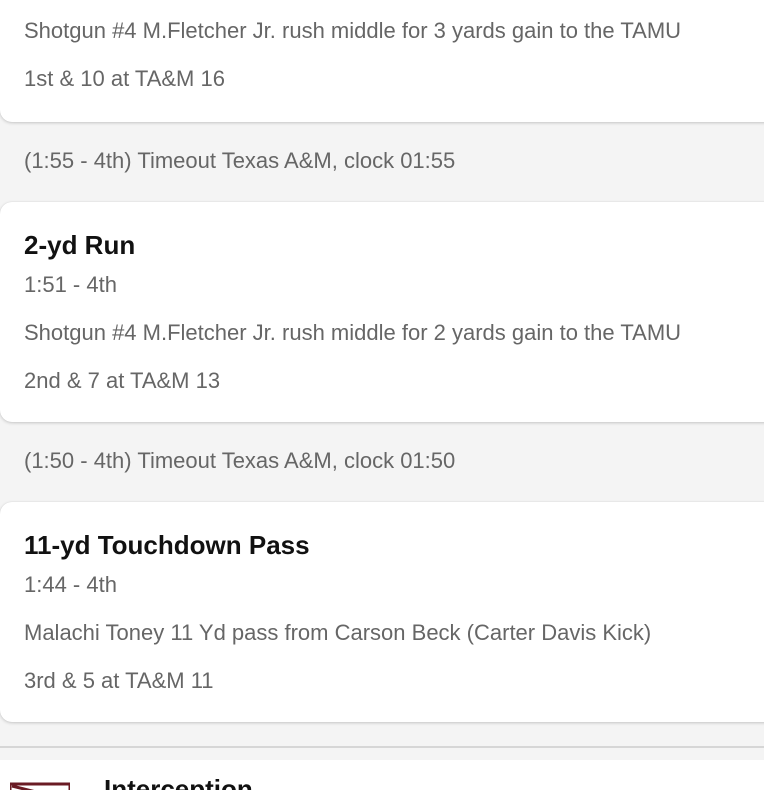 The width and height of the screenshot is (764, 790). What do you see at coordinates (80, 245) in the screenshot?
I see `play-title: 2-yd Run` at bounding box center [80, 245].